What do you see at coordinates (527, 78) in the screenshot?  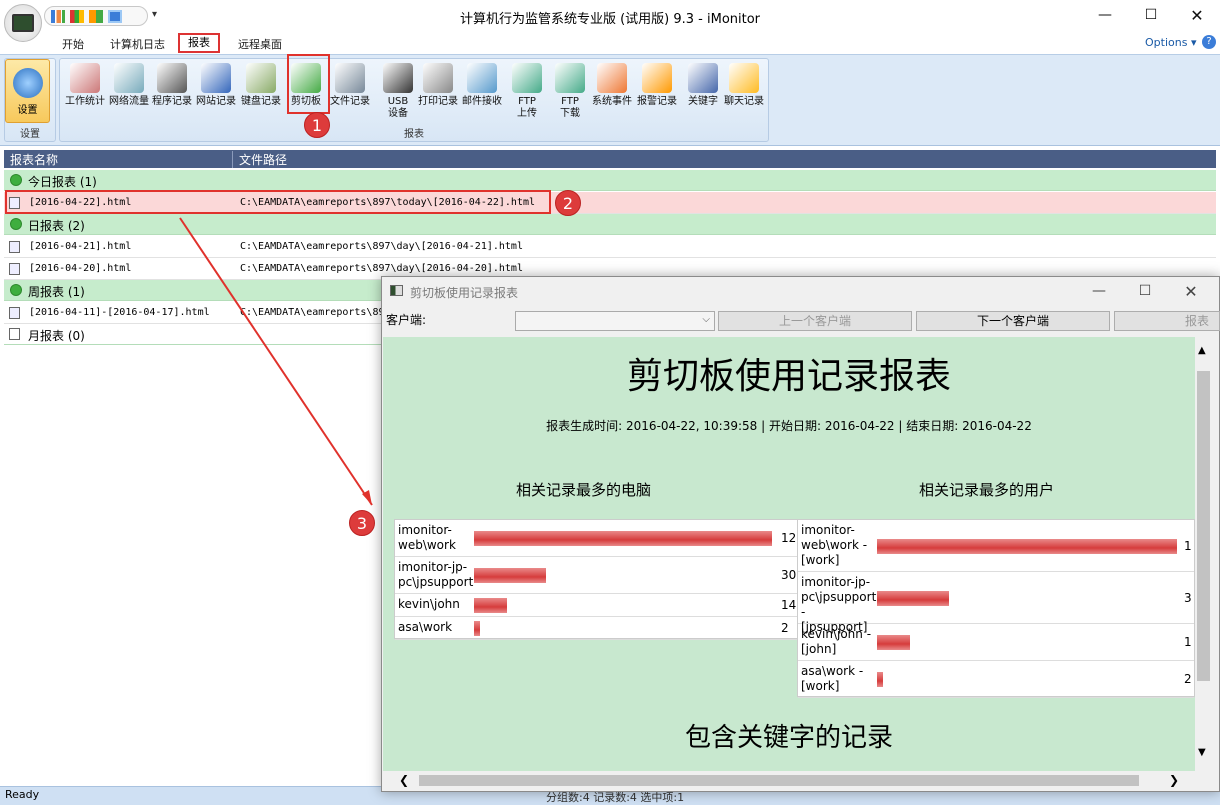 I see `ftp-upload-icon` at bounding box center [527, 78].